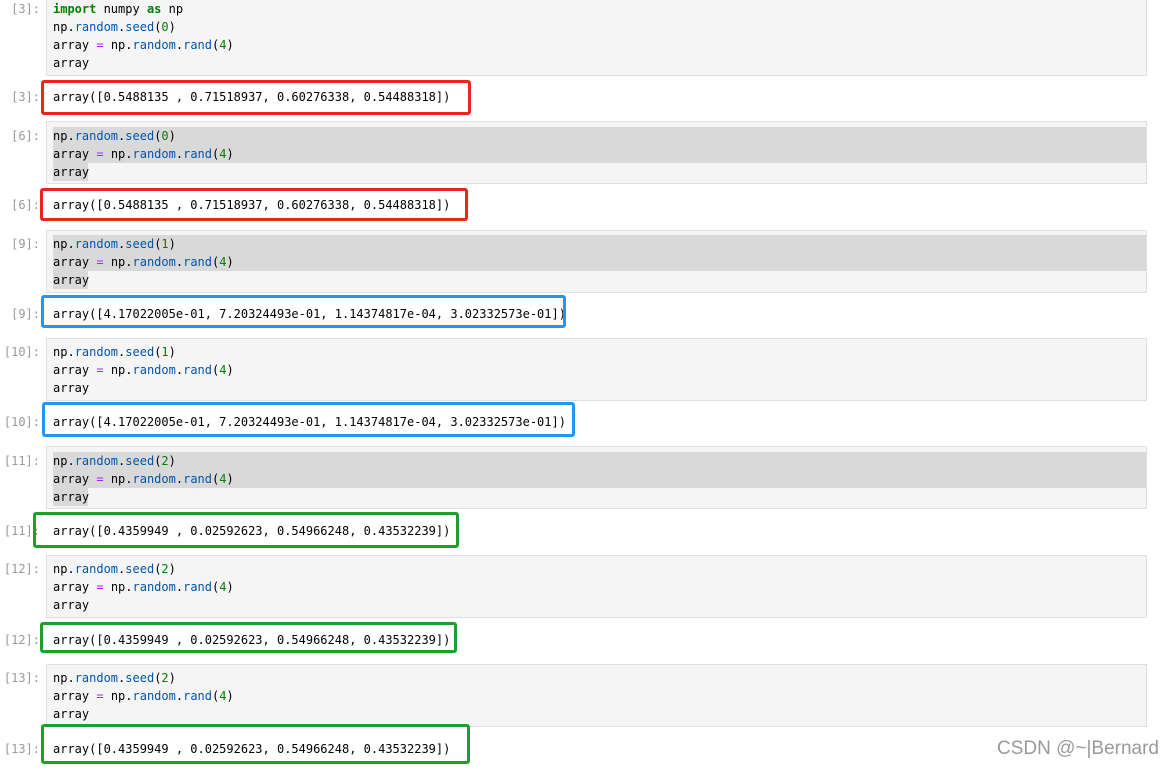  What do you see at coordinates (118, 9) in the screenshot?
I see `code-line: import numpy as np` at bounding box center [118, 9].